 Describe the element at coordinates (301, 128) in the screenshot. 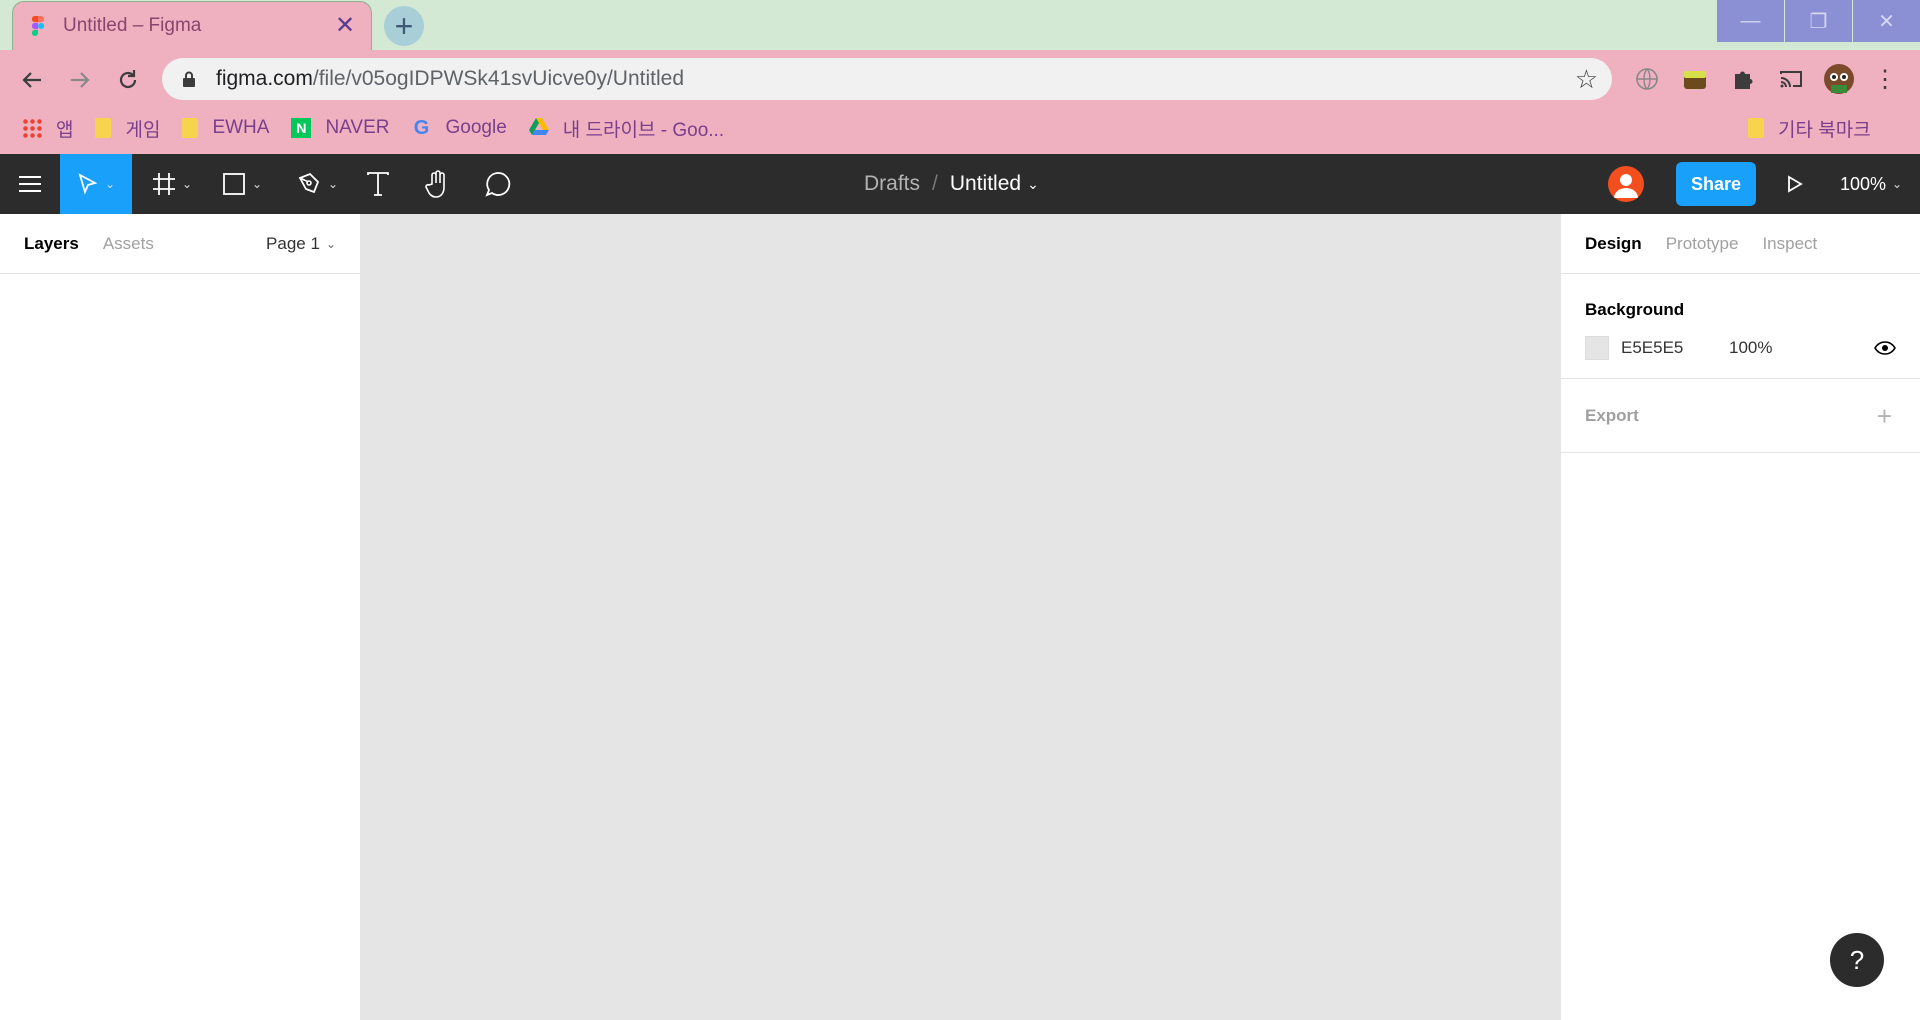

I see `naver-icon: N` at that location.